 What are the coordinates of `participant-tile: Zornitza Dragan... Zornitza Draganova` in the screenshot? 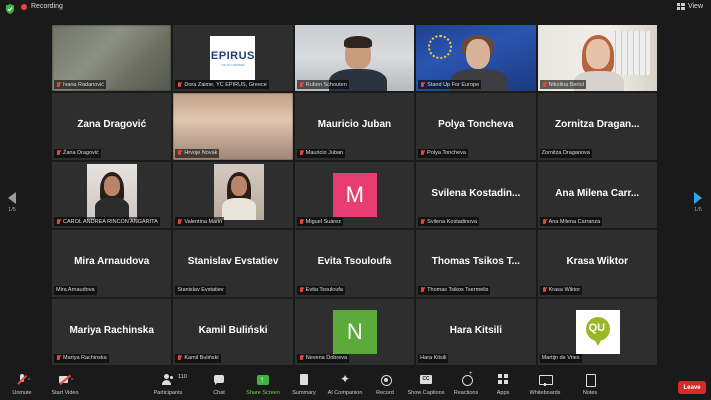 It's located at (597, 126).